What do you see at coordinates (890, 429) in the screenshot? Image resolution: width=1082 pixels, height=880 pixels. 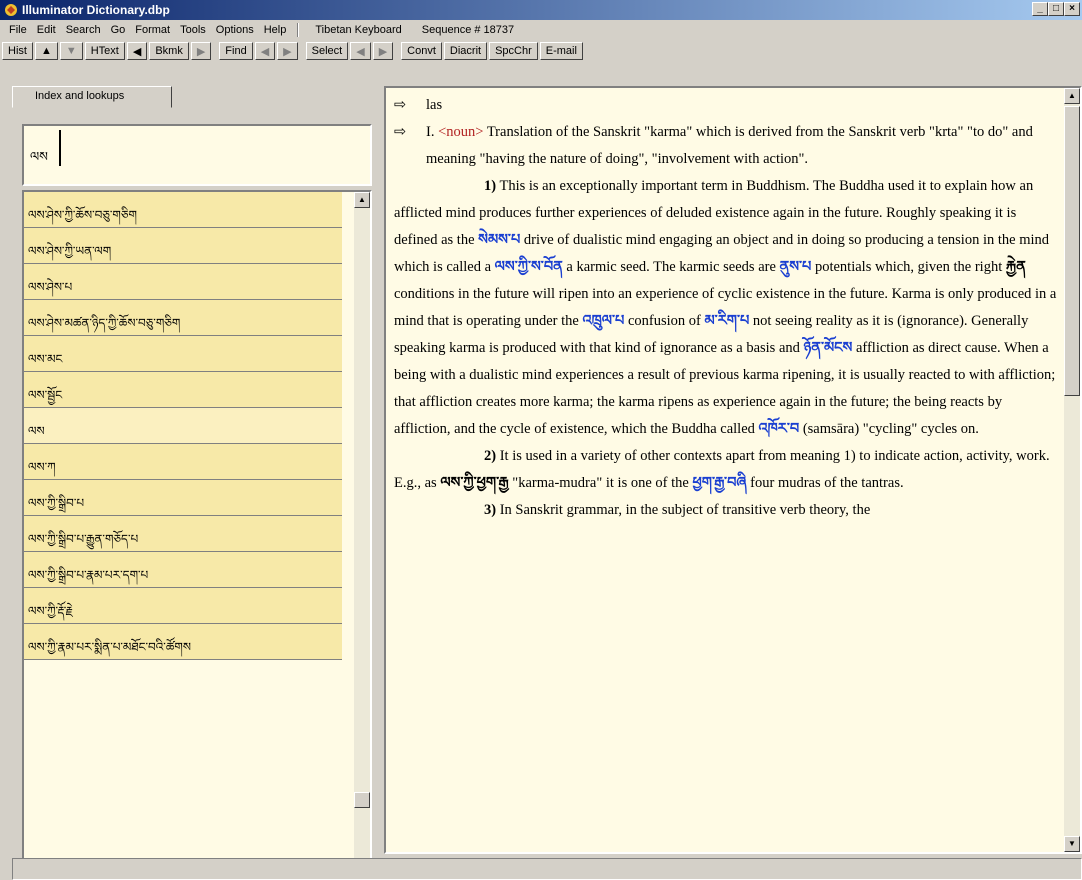 I see `paragraph-text: (samsāra) "cycling" cycles on.` at bounding box center [890, 429].